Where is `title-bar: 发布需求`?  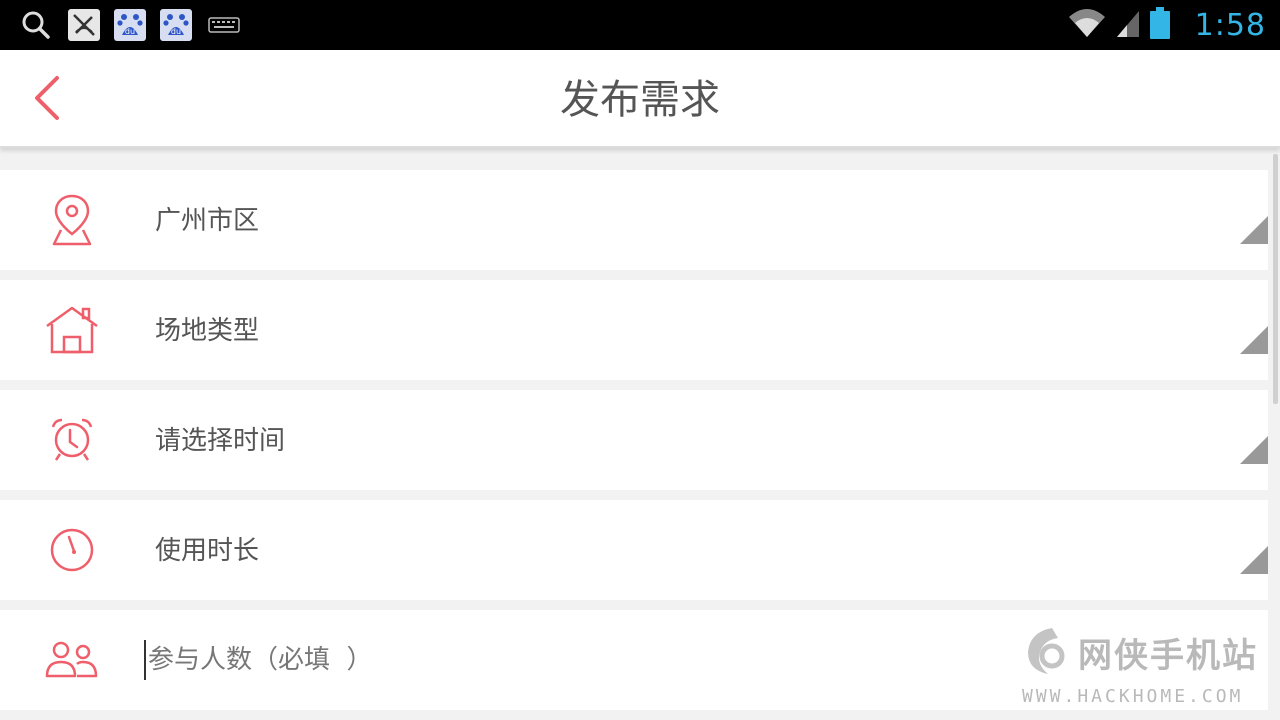 title-bar: 发布需求 is located at coordinates (640, 99).